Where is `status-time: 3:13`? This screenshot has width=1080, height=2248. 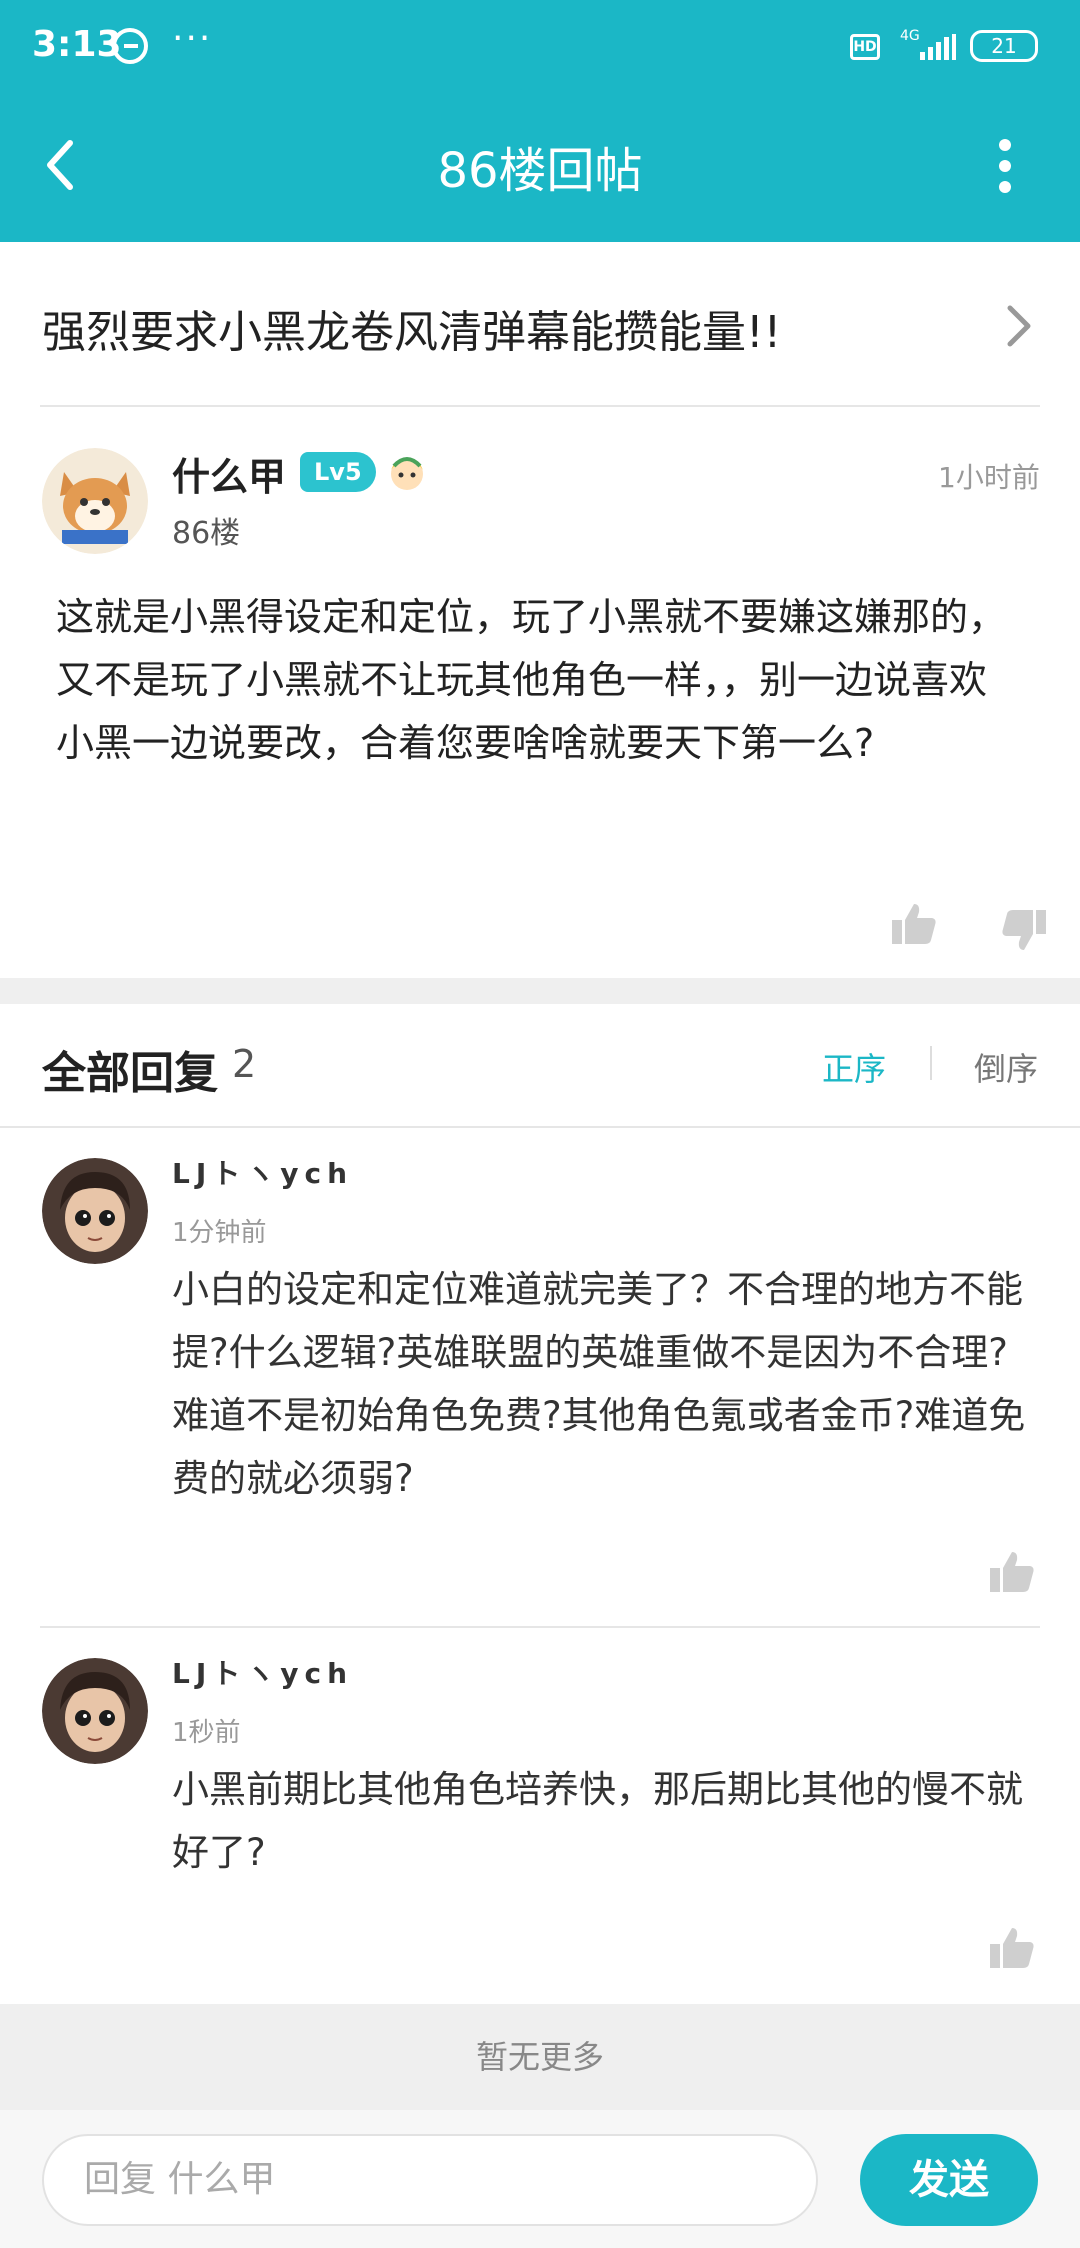
status-time: 3:13 is located at coordinates (77, 44).